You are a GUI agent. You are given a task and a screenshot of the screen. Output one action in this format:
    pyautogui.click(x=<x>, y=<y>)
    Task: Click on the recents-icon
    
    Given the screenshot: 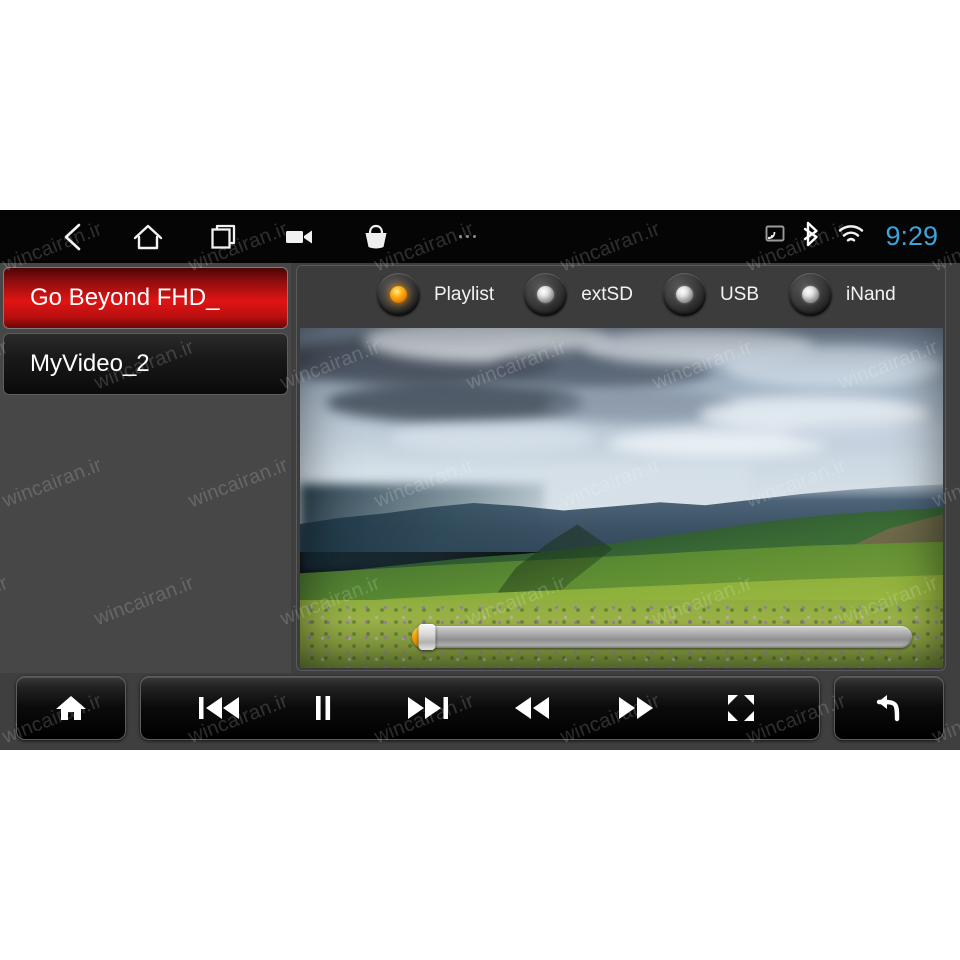 What is the action you would take?
    pyautogui.click(x=224, y=236)
    